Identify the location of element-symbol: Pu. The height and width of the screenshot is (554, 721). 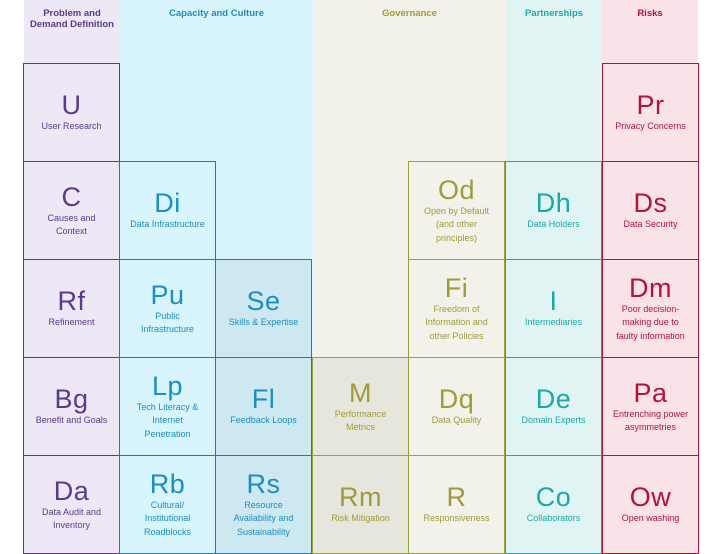
(167, 294).